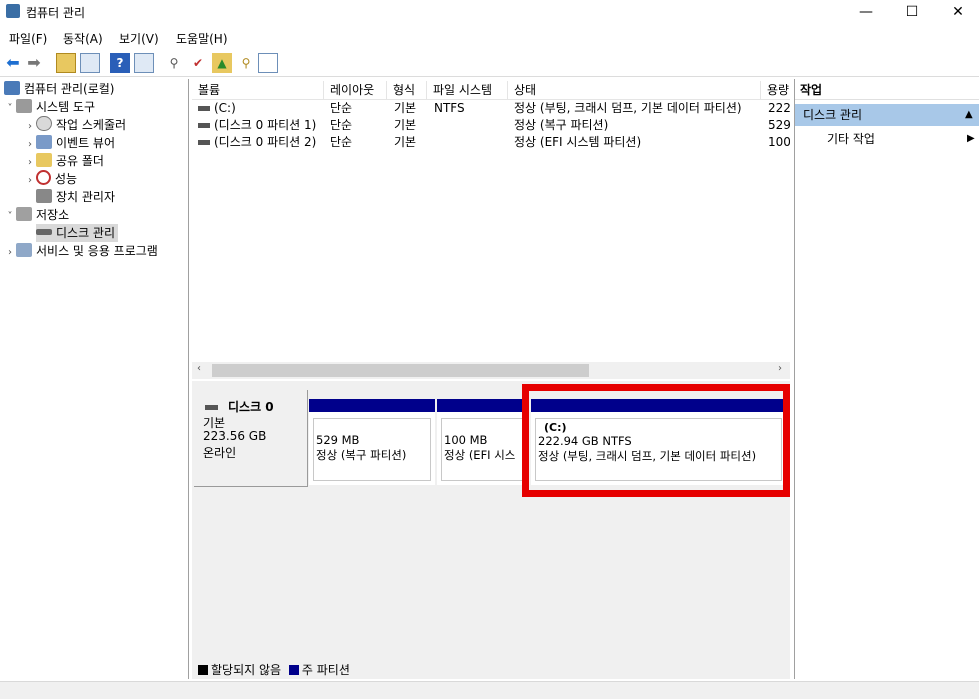  What do you see at coordinates (268, 63) in the screenshot?
I see `properties-icon` at bounding box center [268, 63].